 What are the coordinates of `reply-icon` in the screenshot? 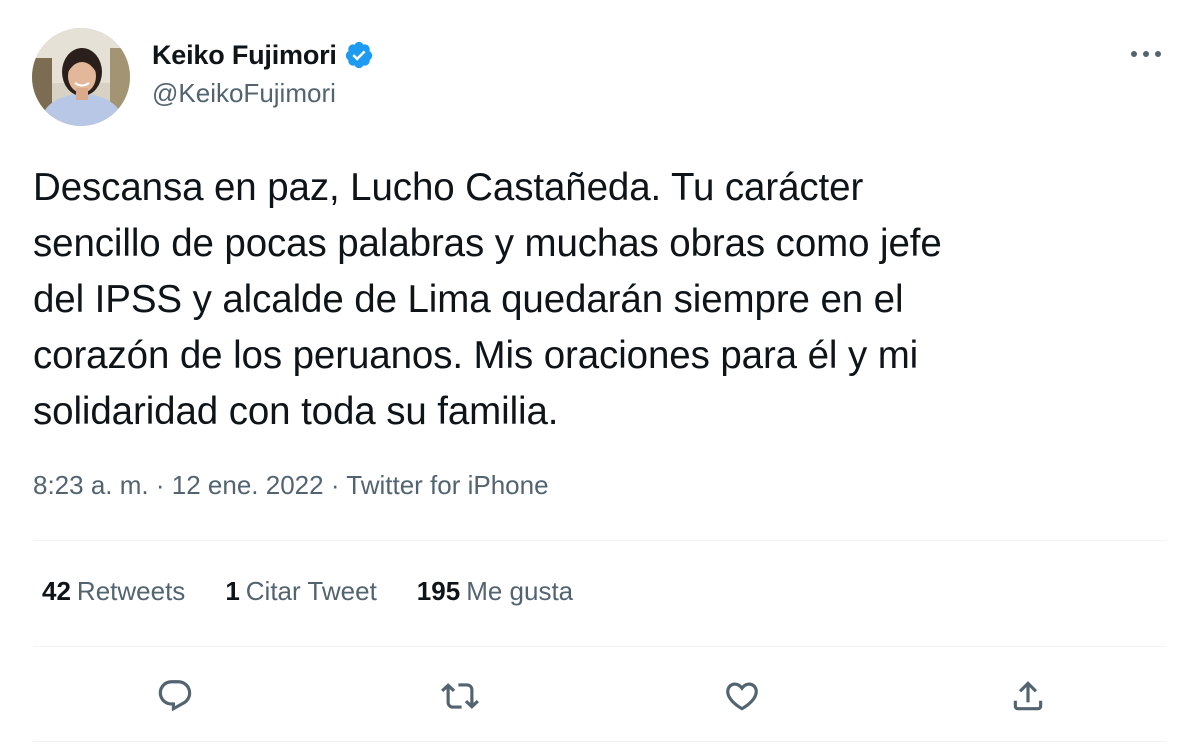 It's located at (175, 696).